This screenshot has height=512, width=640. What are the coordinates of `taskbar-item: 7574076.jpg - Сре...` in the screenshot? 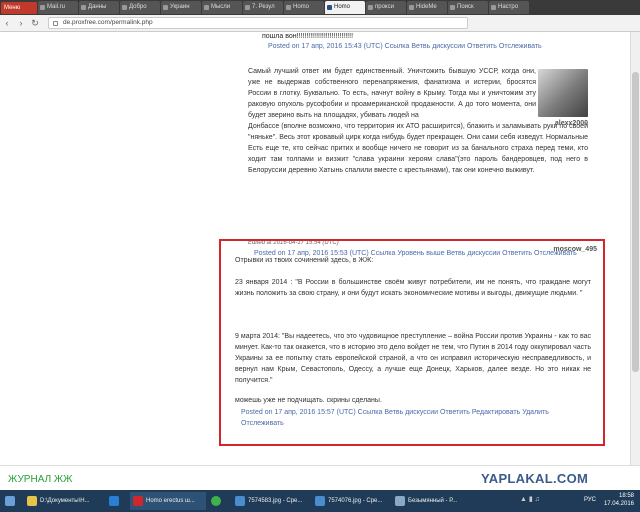 It's located at (351, 501).